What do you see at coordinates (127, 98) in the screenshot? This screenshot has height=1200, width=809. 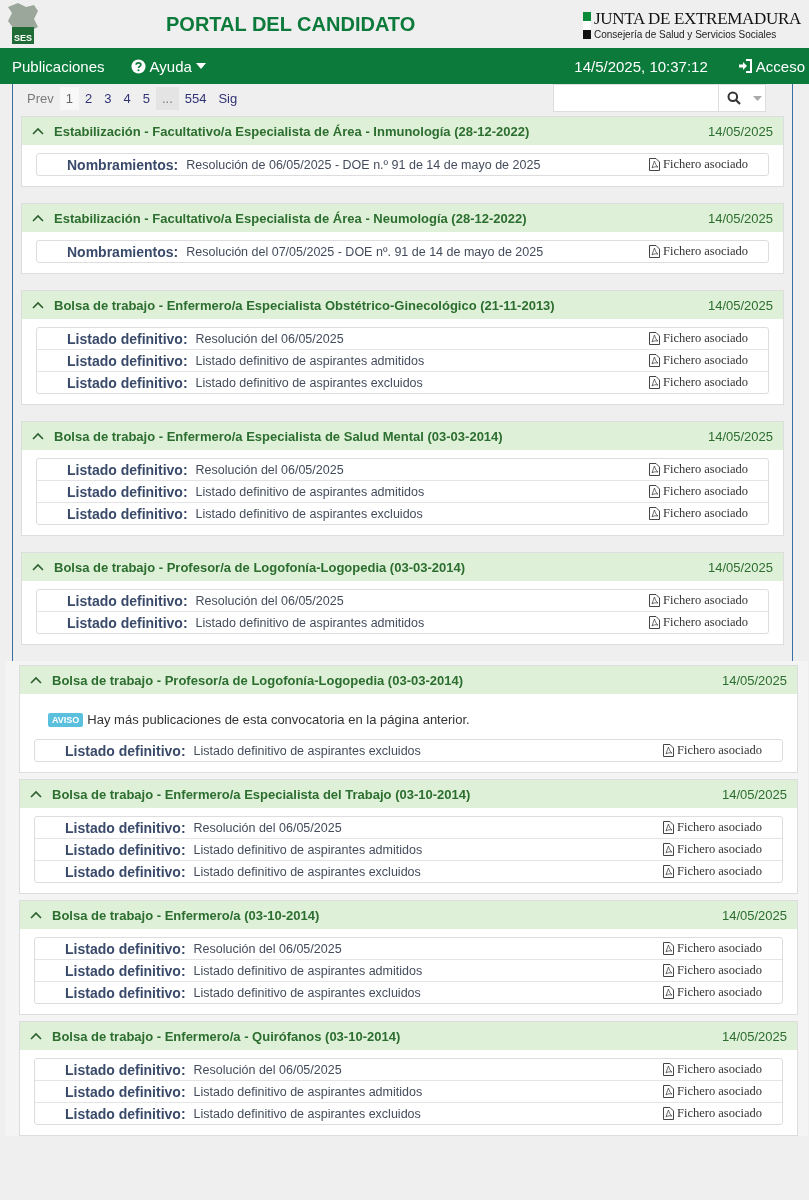 I see `page-link: 4` at bounding box center [127, 98].